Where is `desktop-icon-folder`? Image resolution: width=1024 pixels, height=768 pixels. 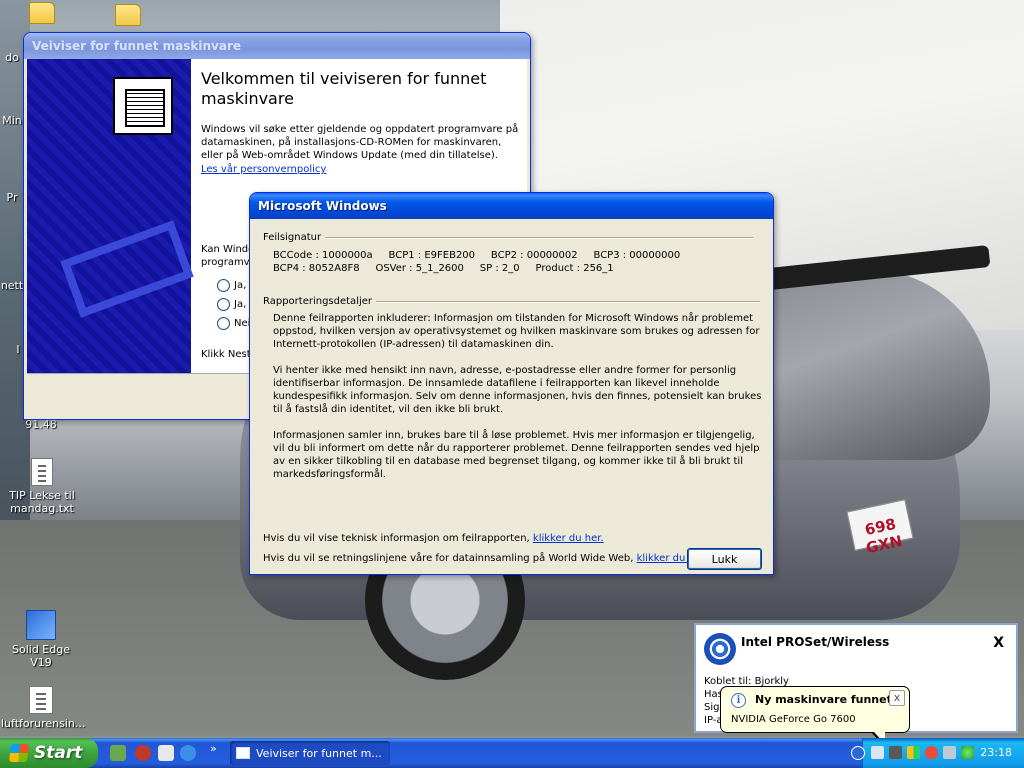
desktop-icon-folder is located at coordinates (128, 16).